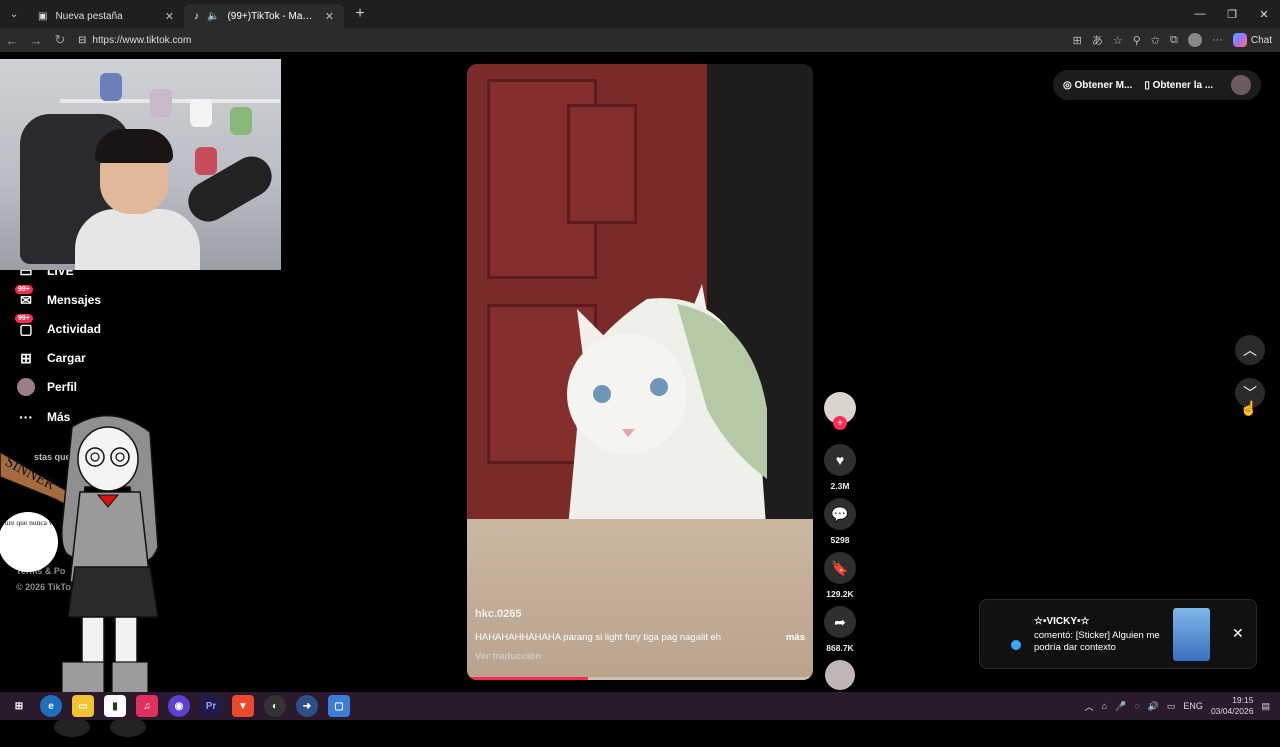 Image resolution: width=1280 pixels, height=747 pixels. I want to click on music-disc, so click(840, 675).